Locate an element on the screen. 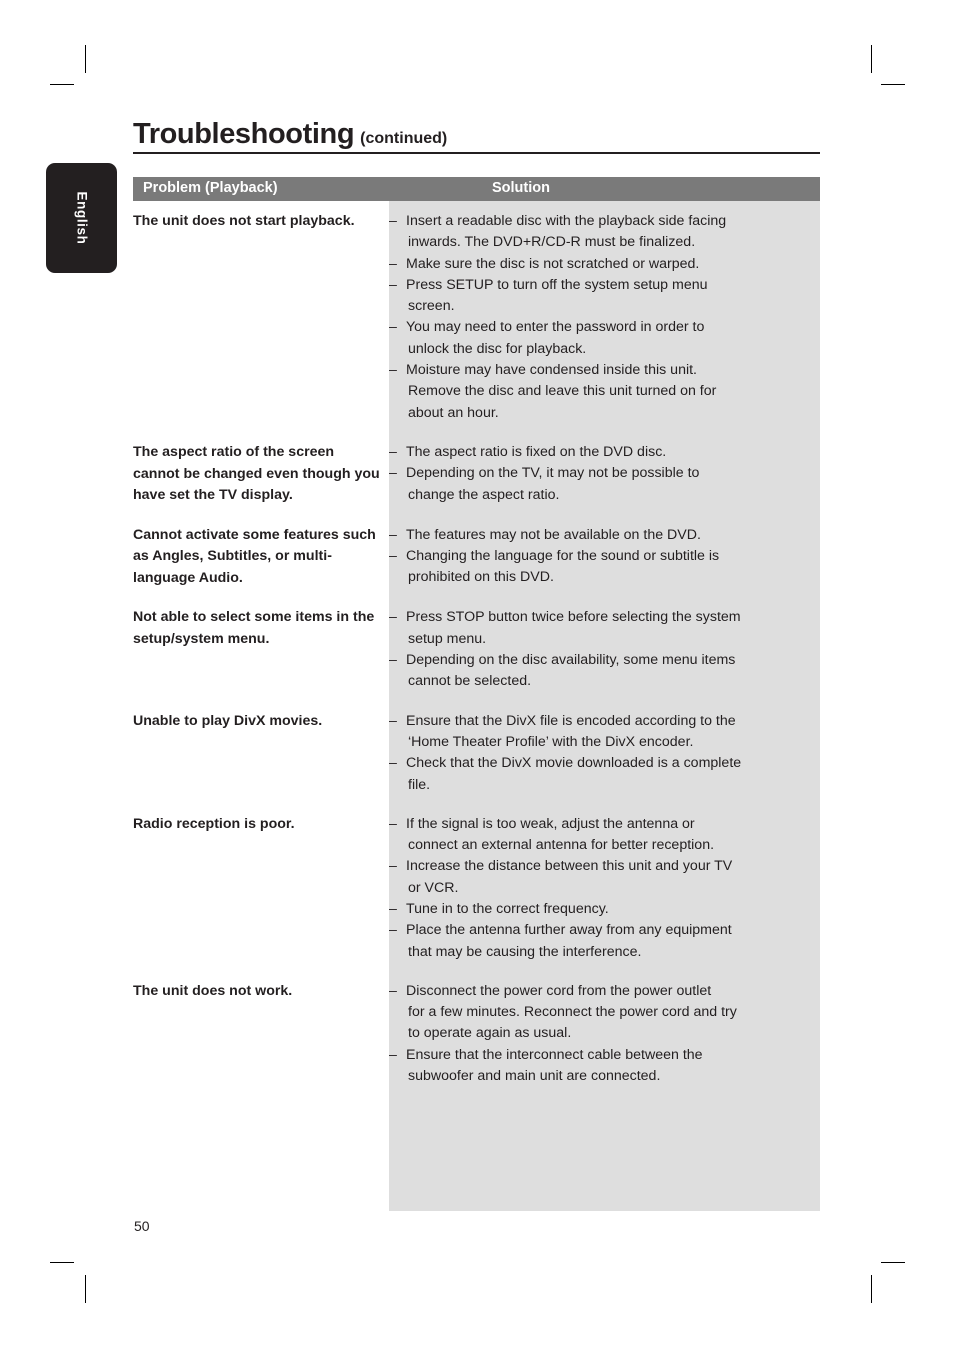 Image resolution: width=954 pixels, height=1347 pixels. solution-text-line: to operate again as usual. is located at coordinates (490, 1033).